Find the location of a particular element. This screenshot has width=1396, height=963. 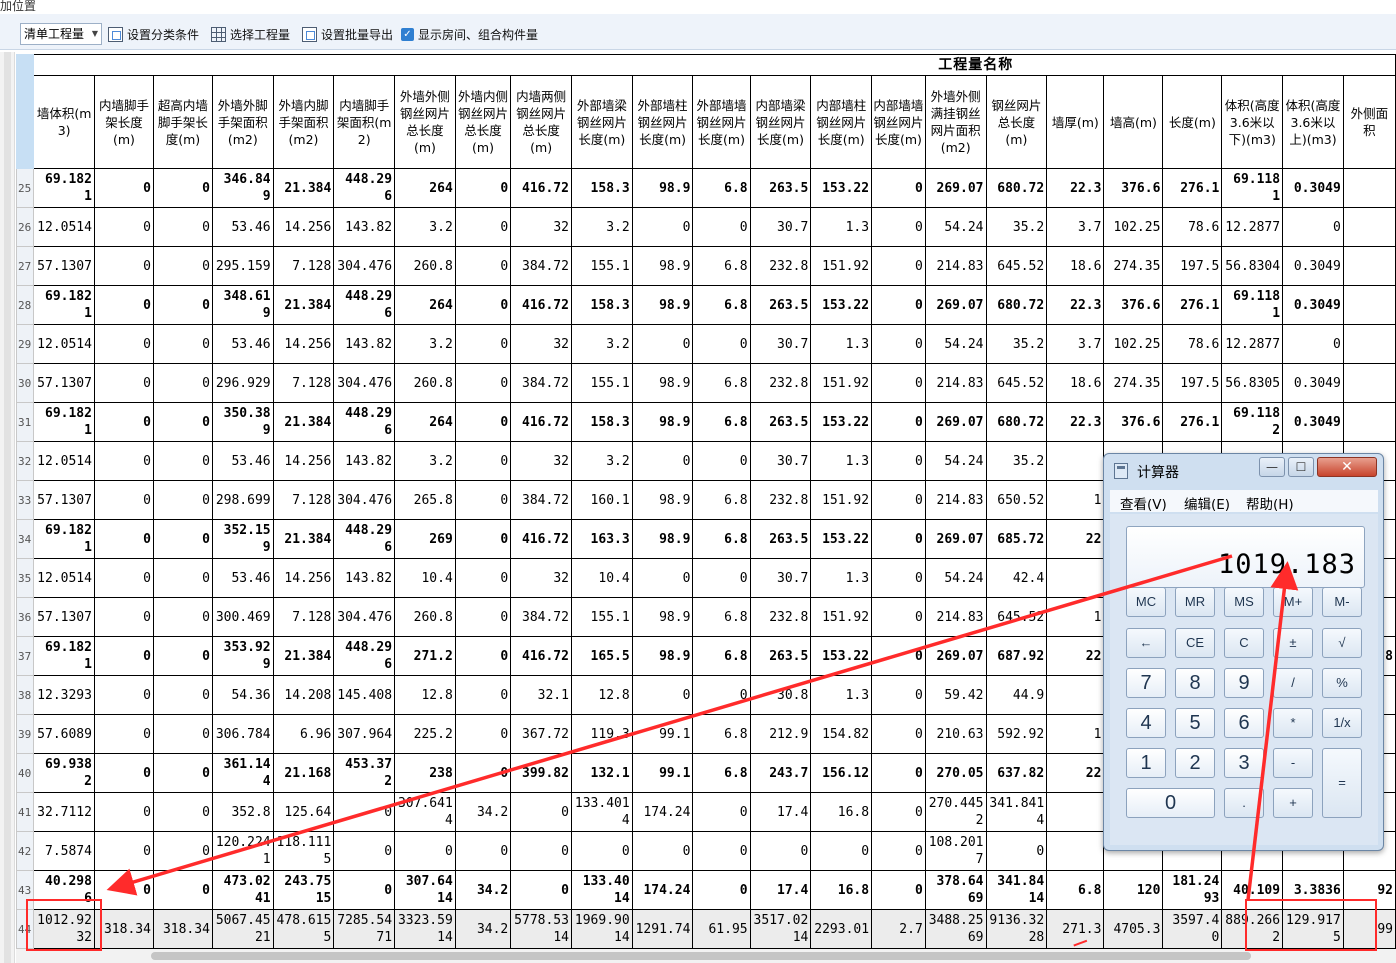

table-cell: 263.5 is located at coordinates (780, 305).